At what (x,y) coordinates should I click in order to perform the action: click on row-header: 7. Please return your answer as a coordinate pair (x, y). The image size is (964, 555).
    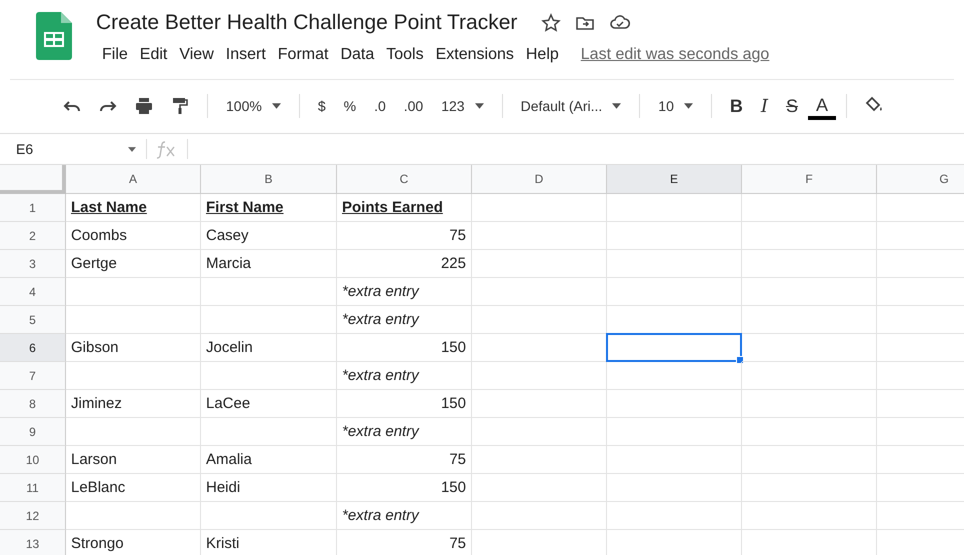
    Looking at the image, I should click on (33, 376).